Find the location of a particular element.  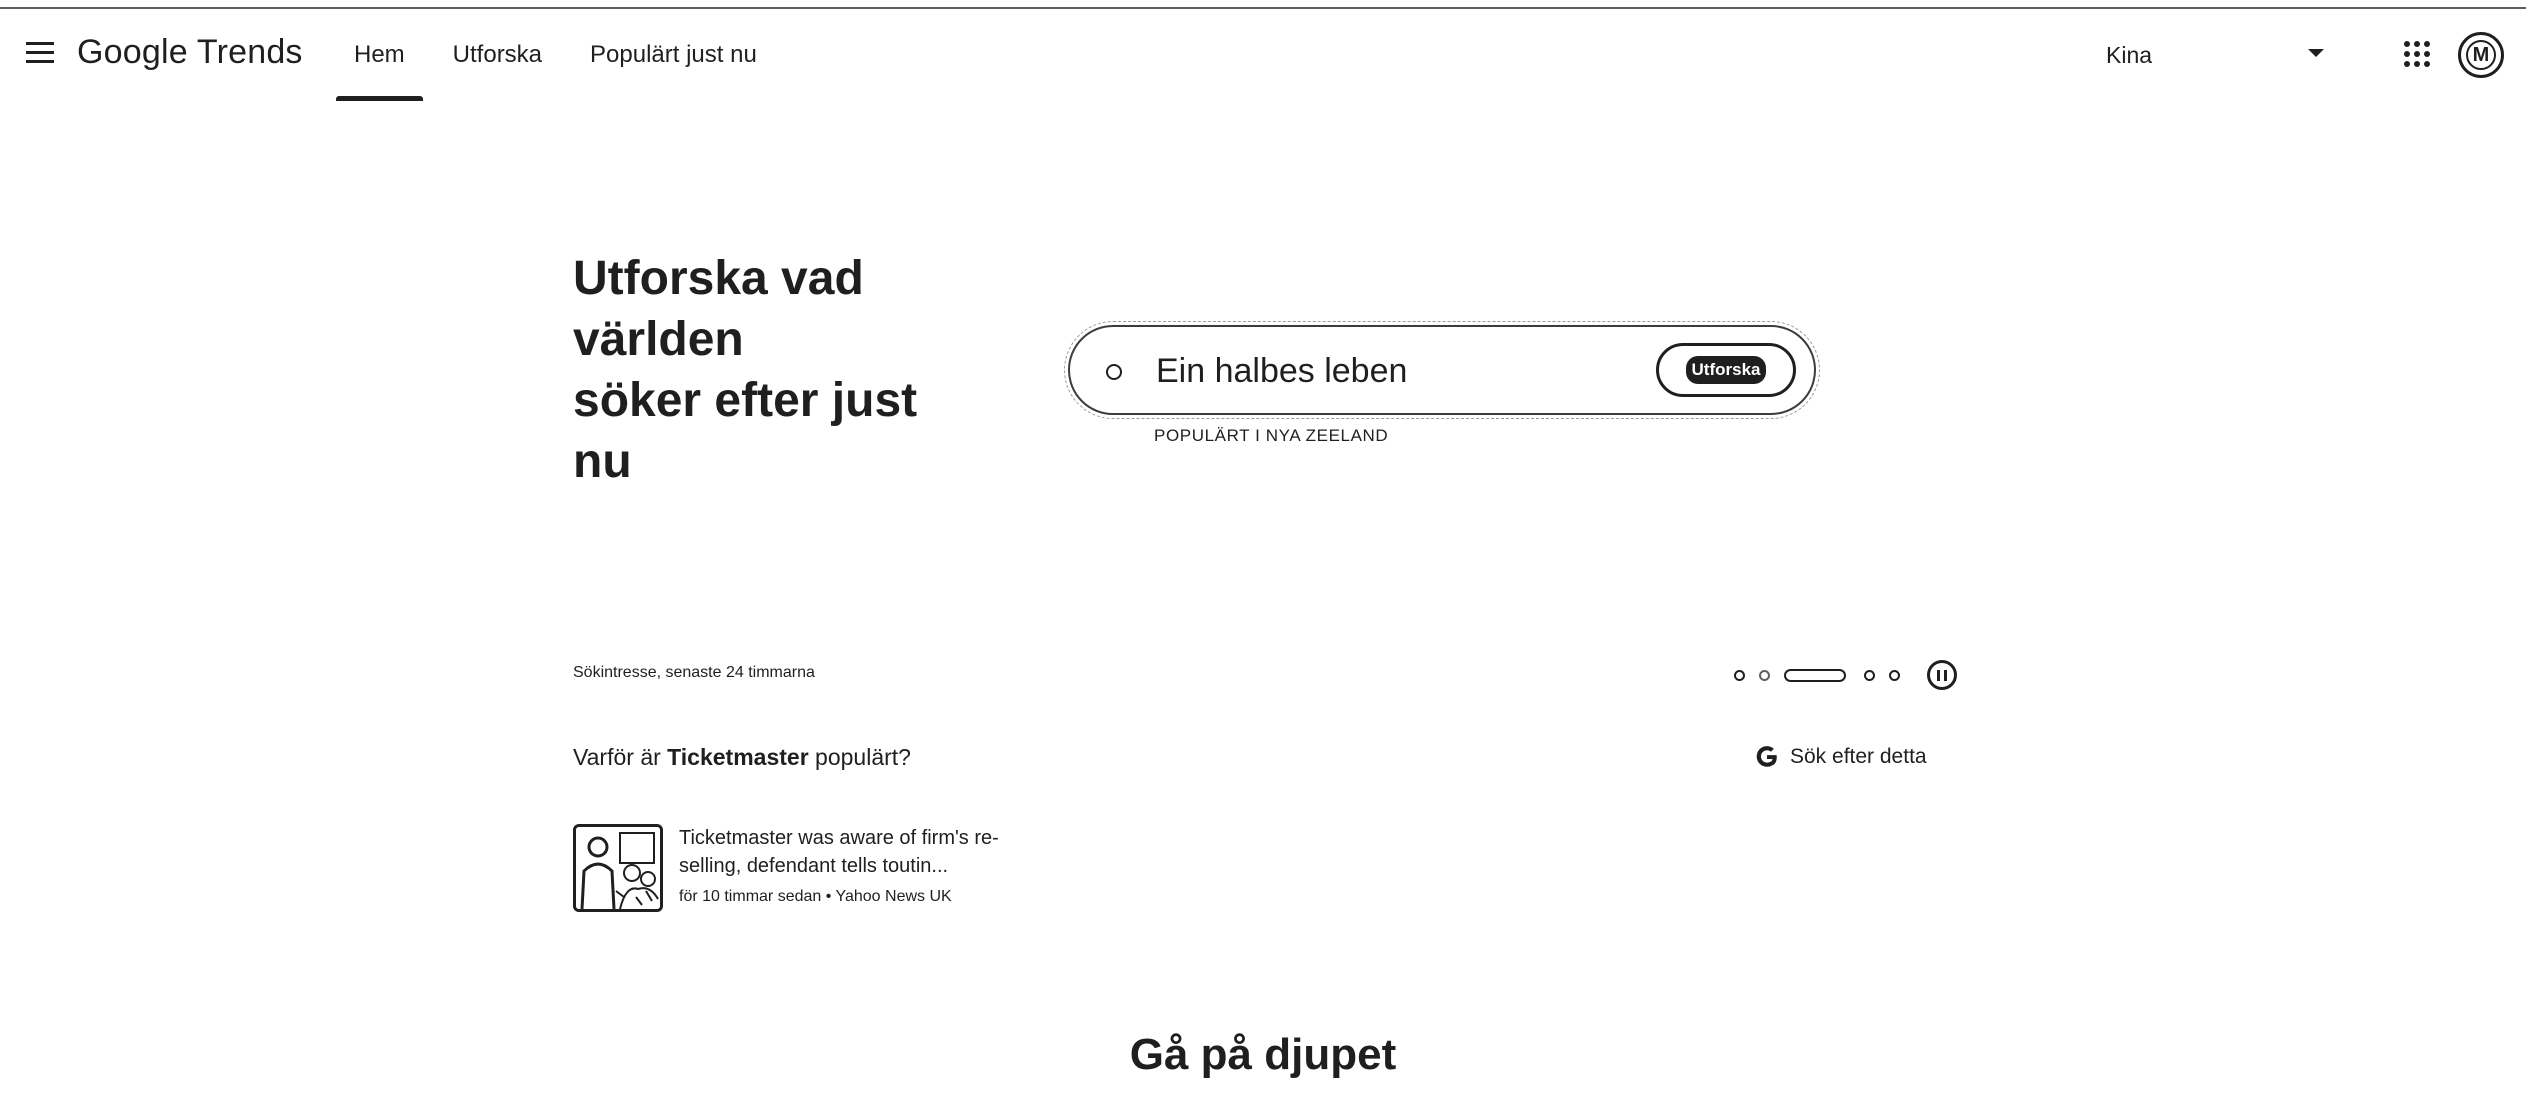

avatar-letter: M is located at coordinates (2481, 55).